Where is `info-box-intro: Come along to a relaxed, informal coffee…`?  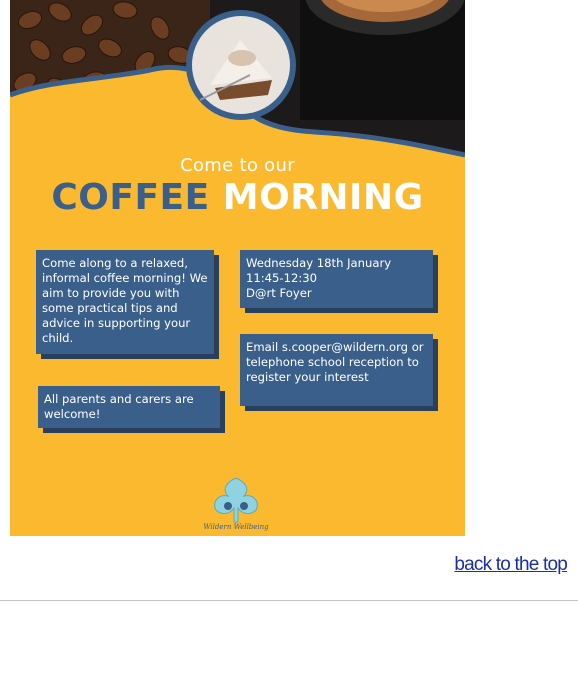
info-box-intro: Come along to a relaxed, informal coffee… is located at coordinates (125, 302).